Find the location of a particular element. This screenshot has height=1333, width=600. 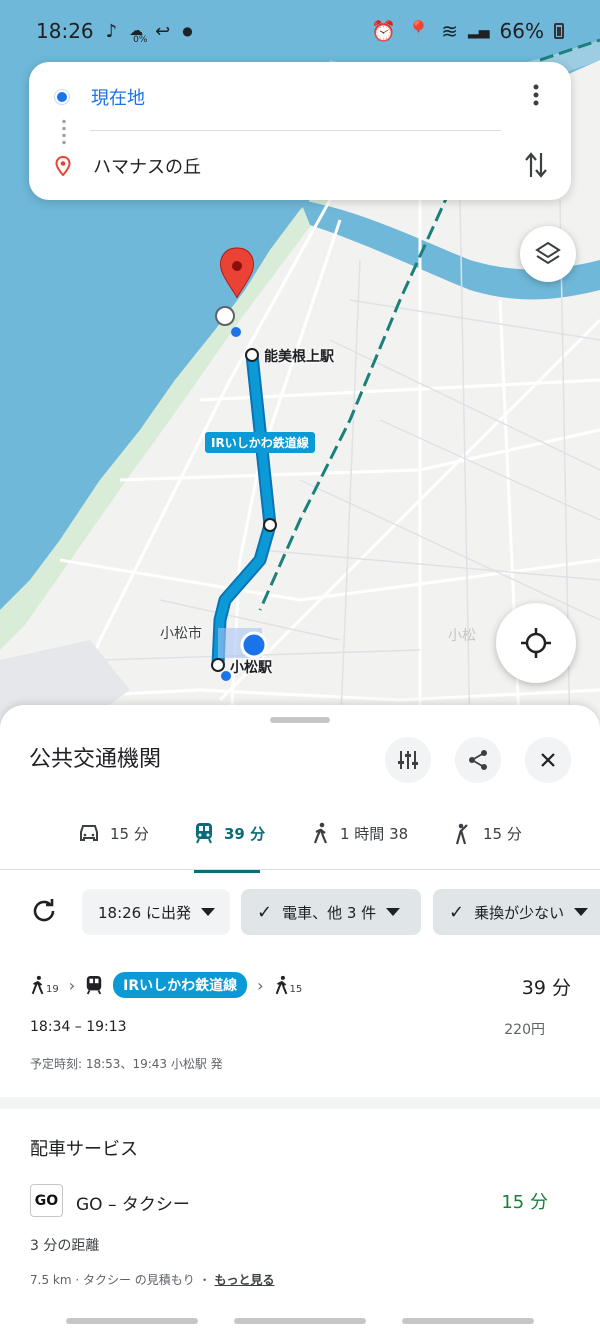

share-icon is located at coordinates (478, 760).